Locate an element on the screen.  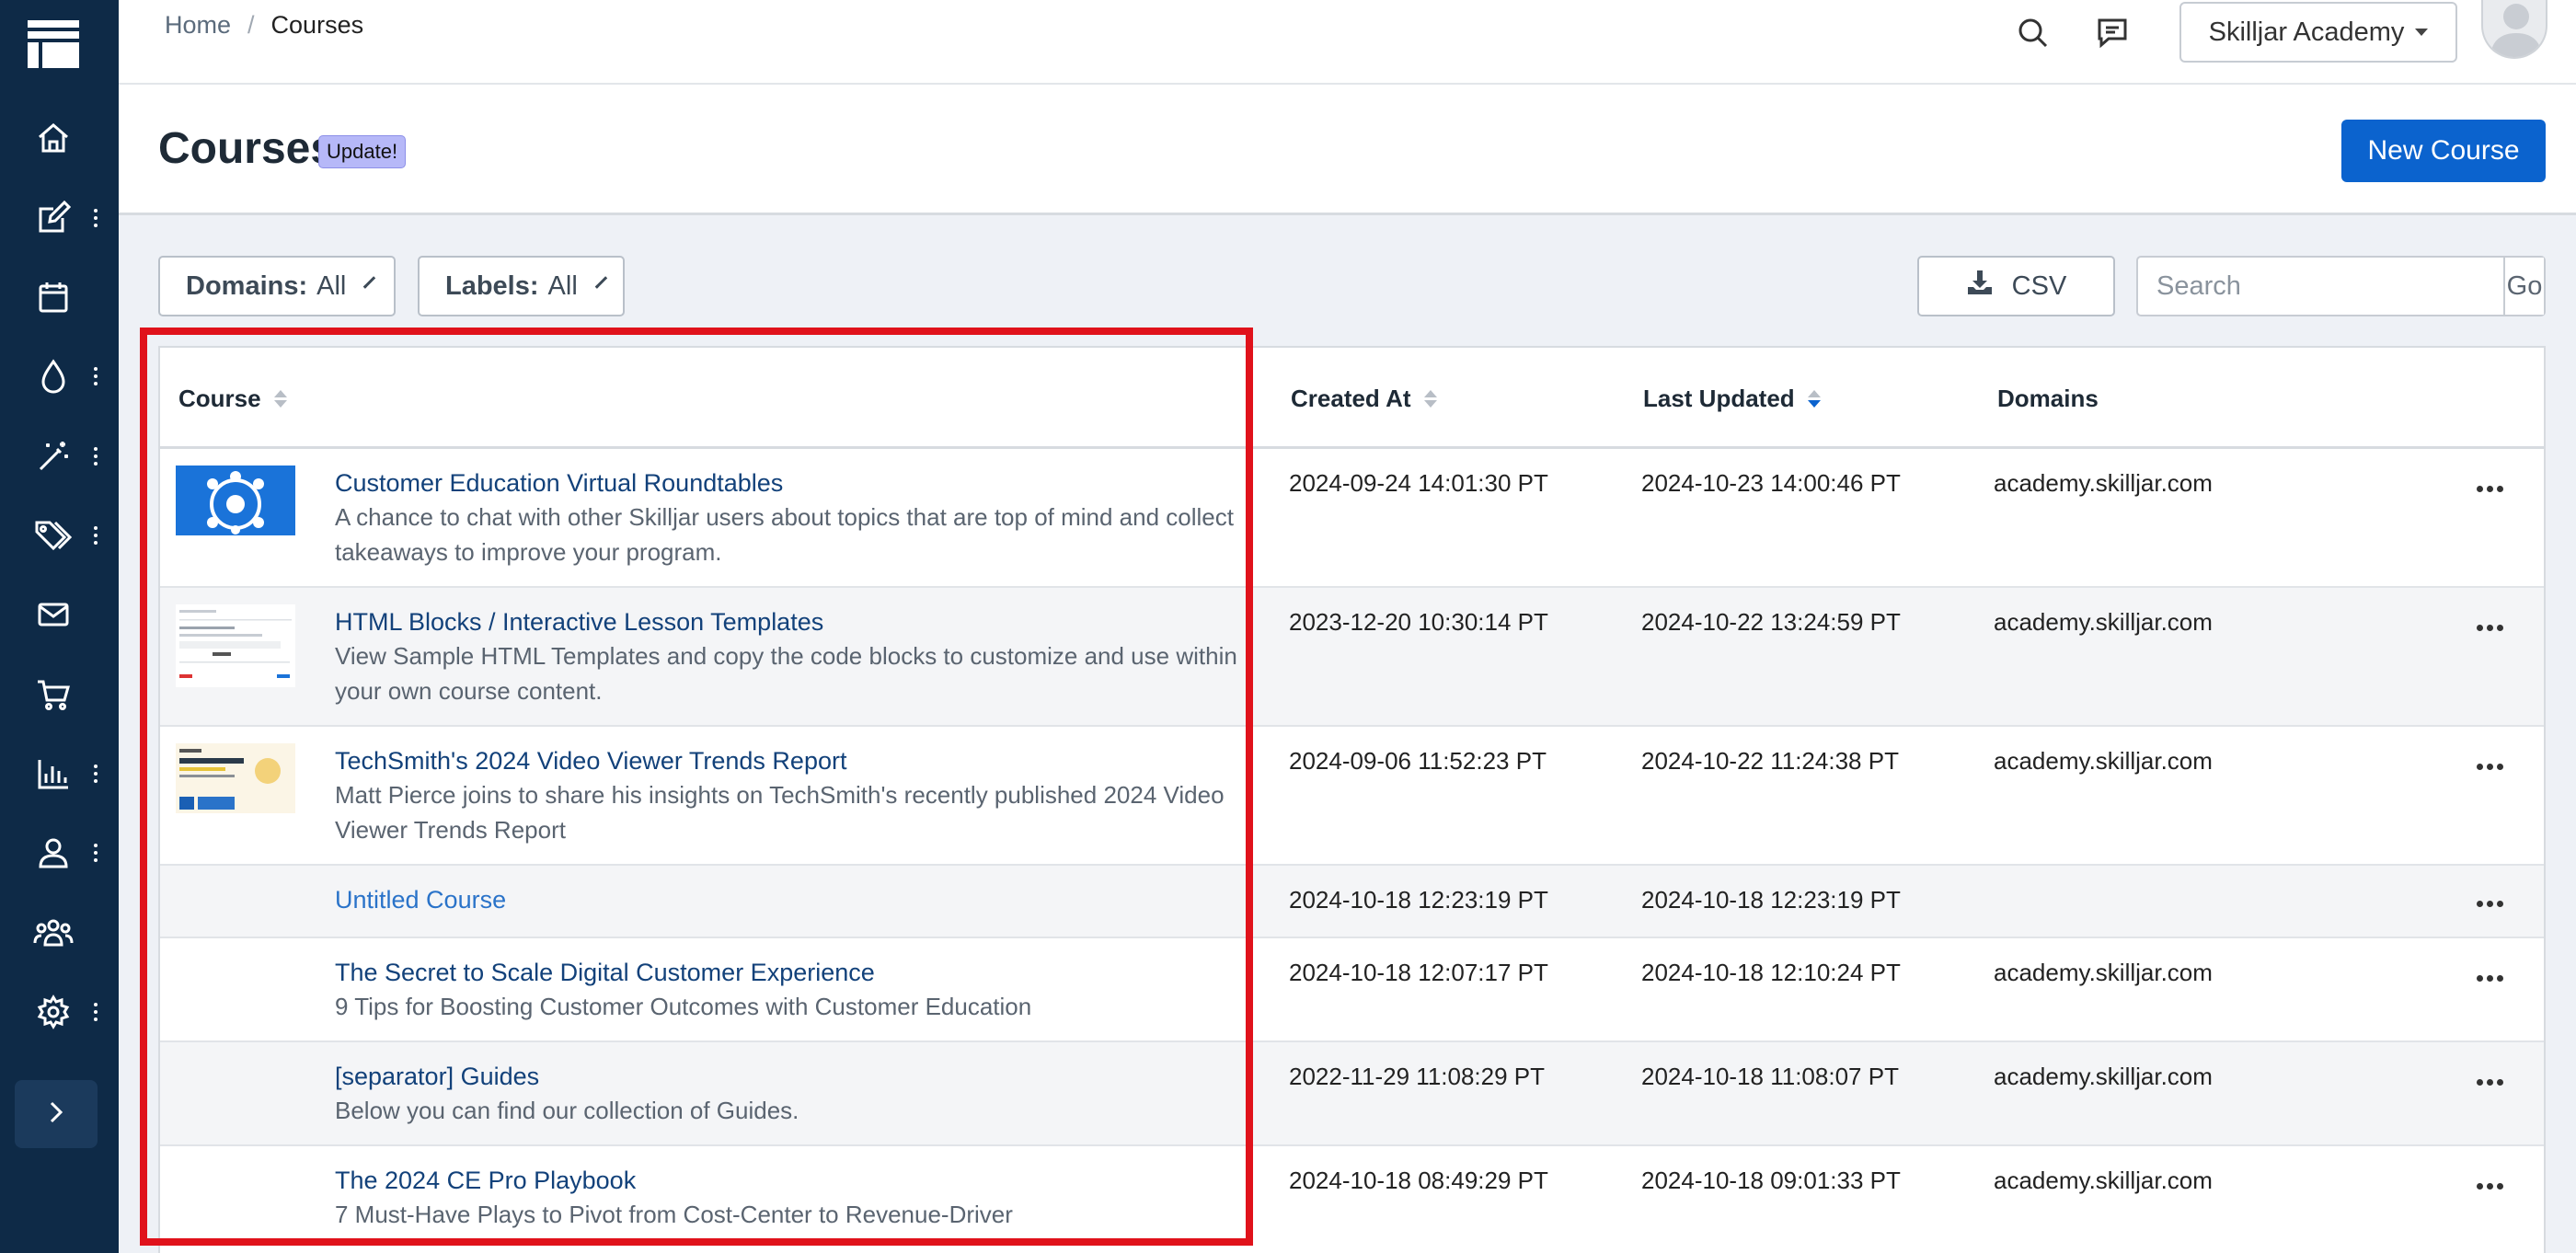
last-updated-cell: 2024-10-23 14:00:46 PT is located at coordinates (1771, 483).